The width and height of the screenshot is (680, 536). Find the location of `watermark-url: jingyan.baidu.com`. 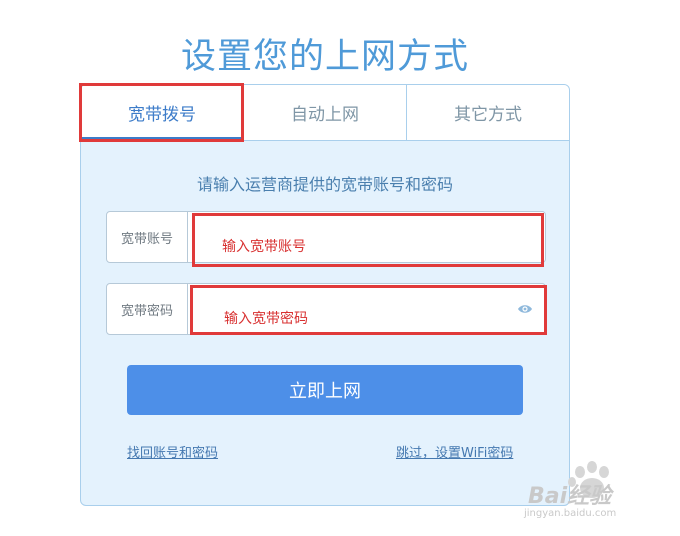

watermark-url: jingyan.baidu.com is located at coordinates (570, 513).